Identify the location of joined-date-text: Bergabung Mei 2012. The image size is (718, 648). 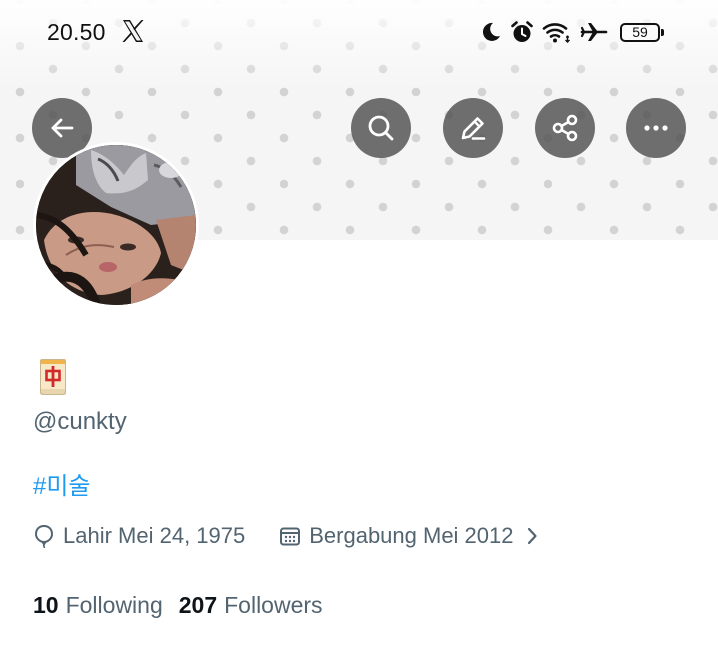
(411, 535).